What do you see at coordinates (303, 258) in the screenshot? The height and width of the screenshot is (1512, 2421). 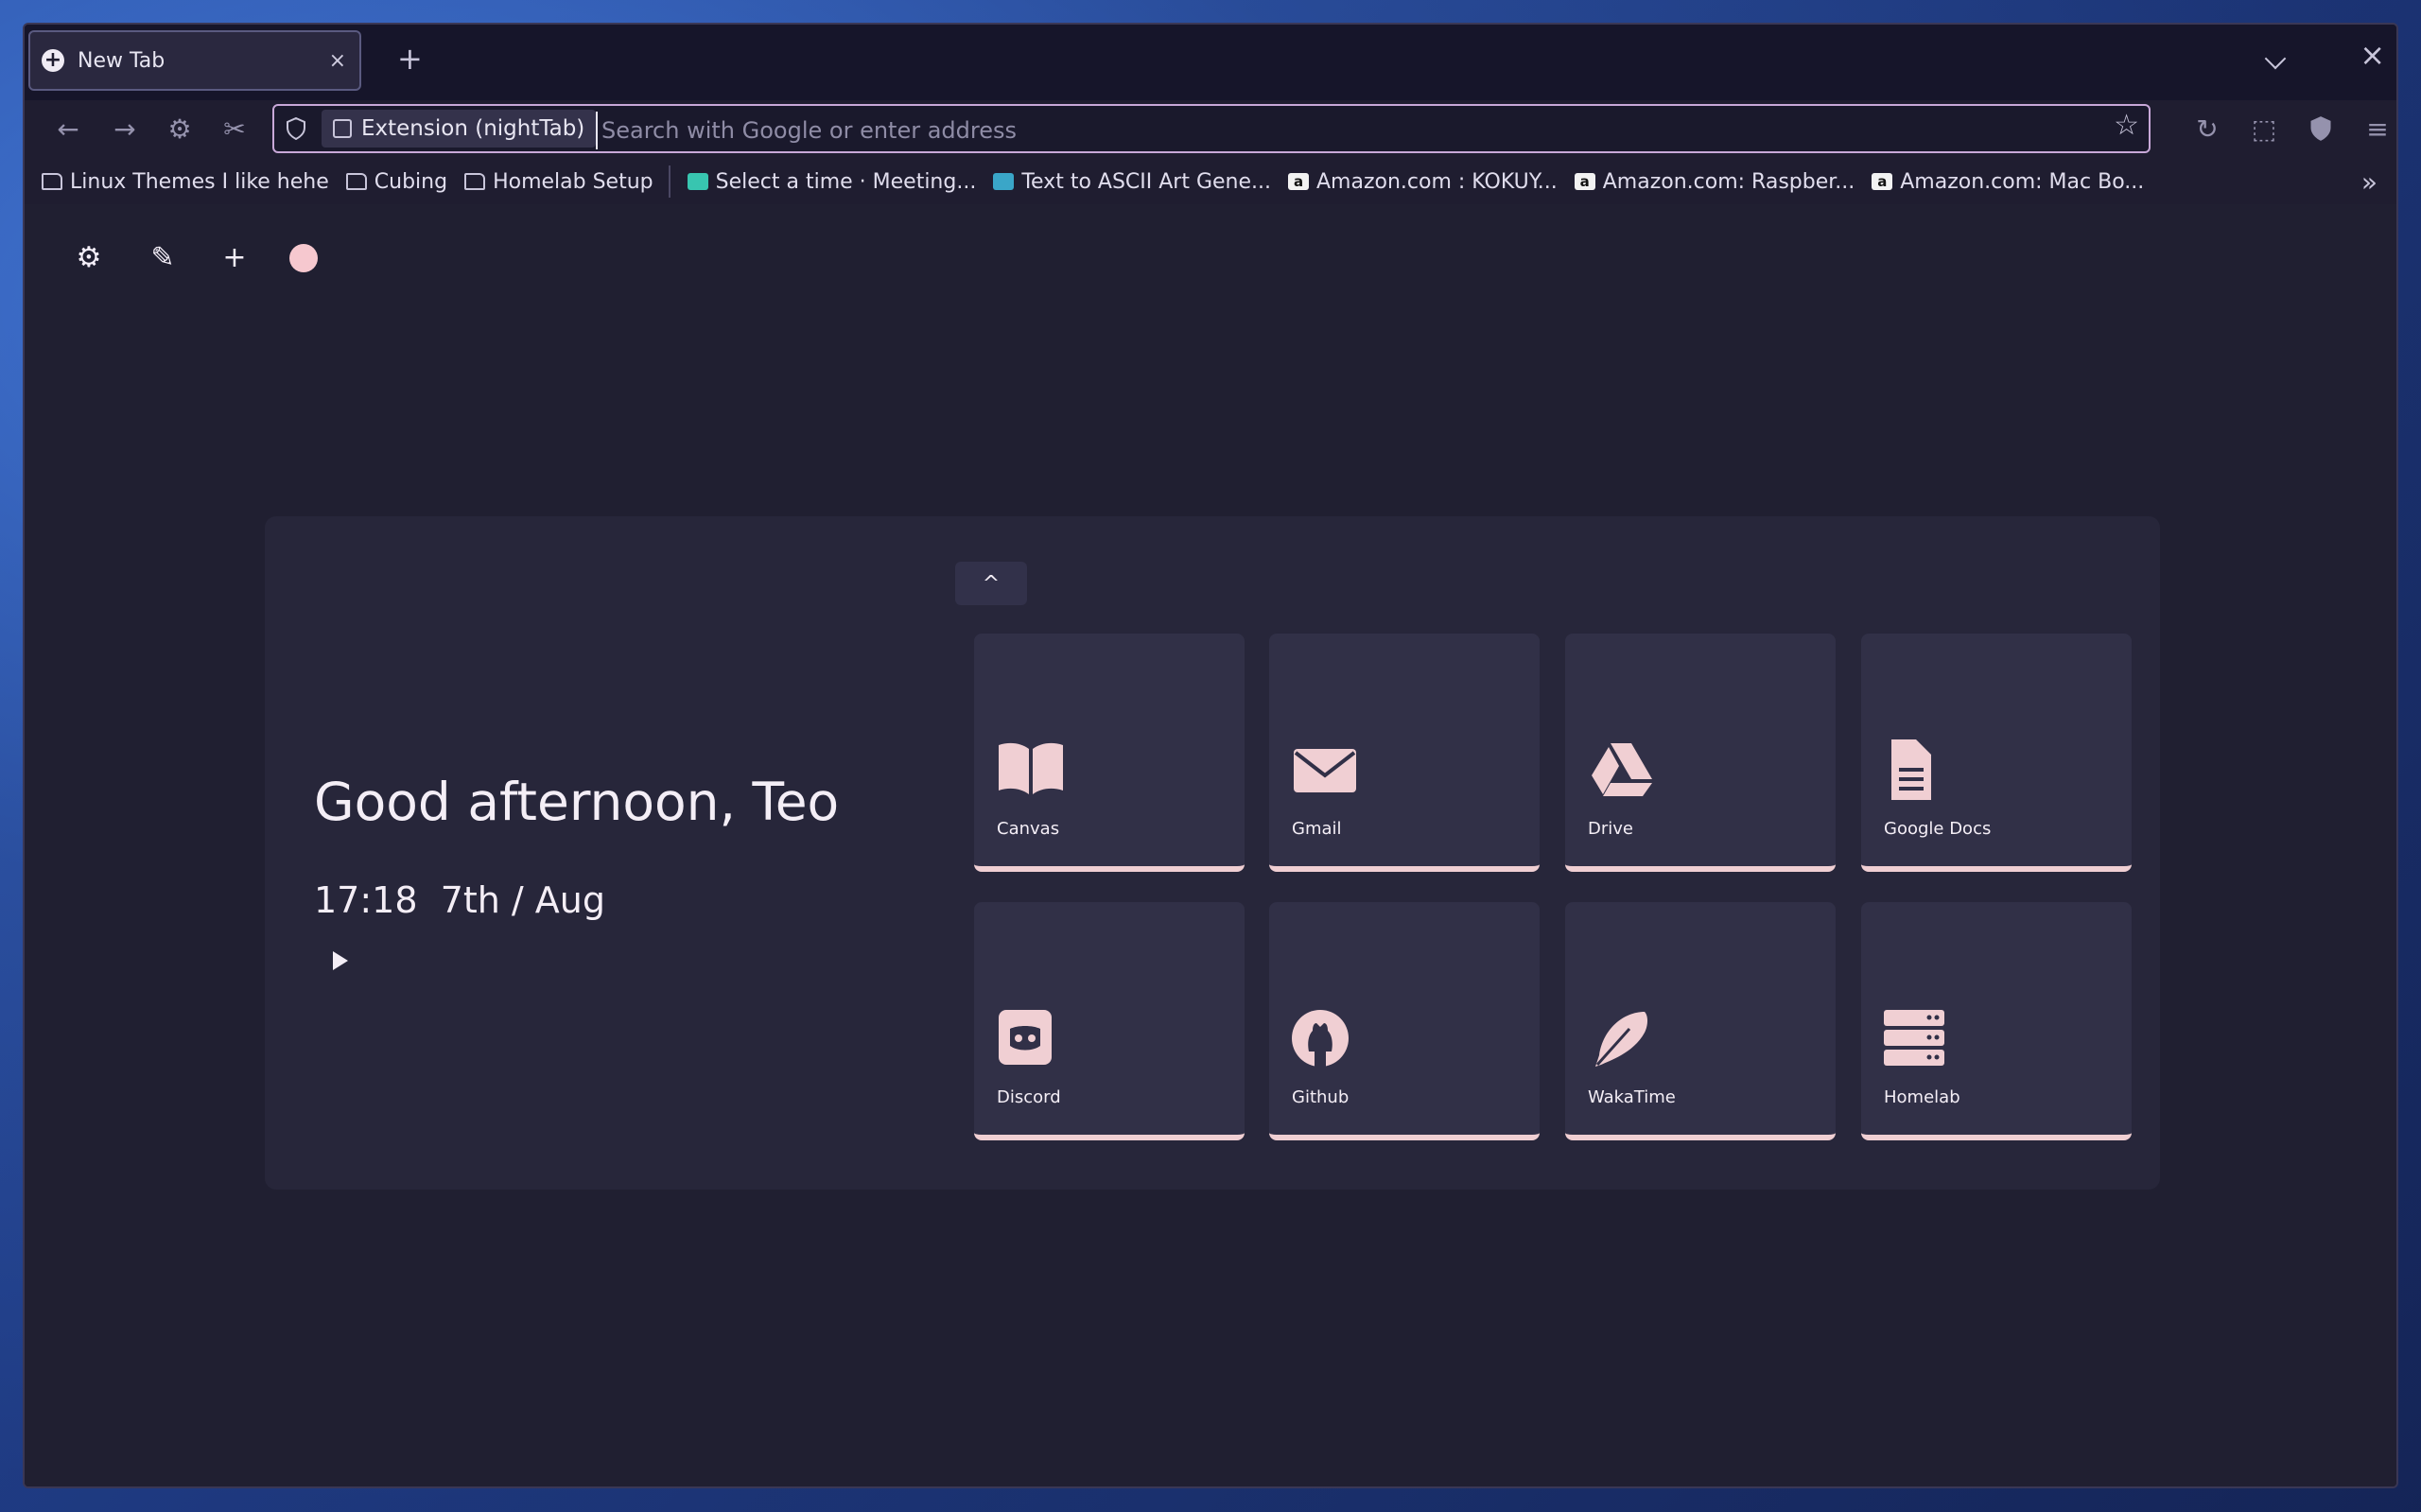 I see `accent-color-button` at bounding box center [303, 258].